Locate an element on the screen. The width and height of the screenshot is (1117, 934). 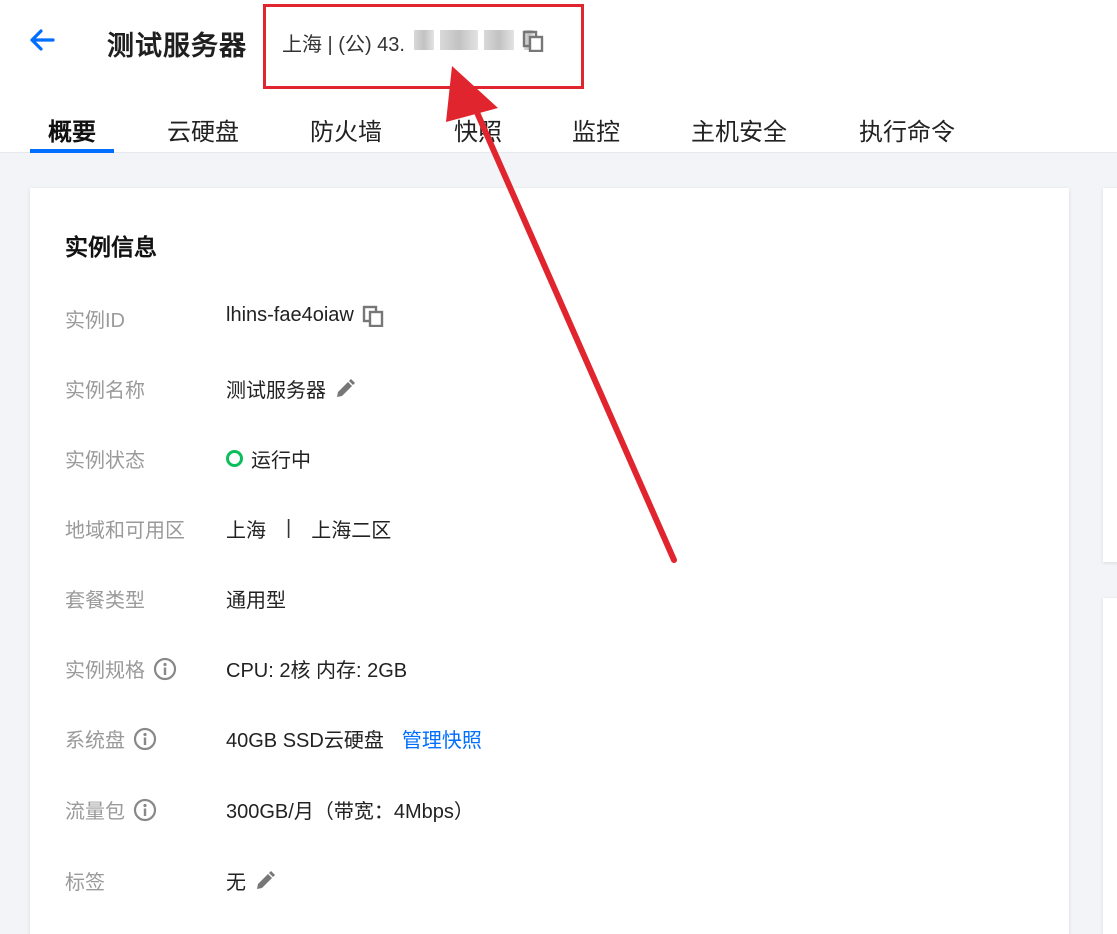
traffic-label-text: 流量包 is located at coordinates (95, 812).